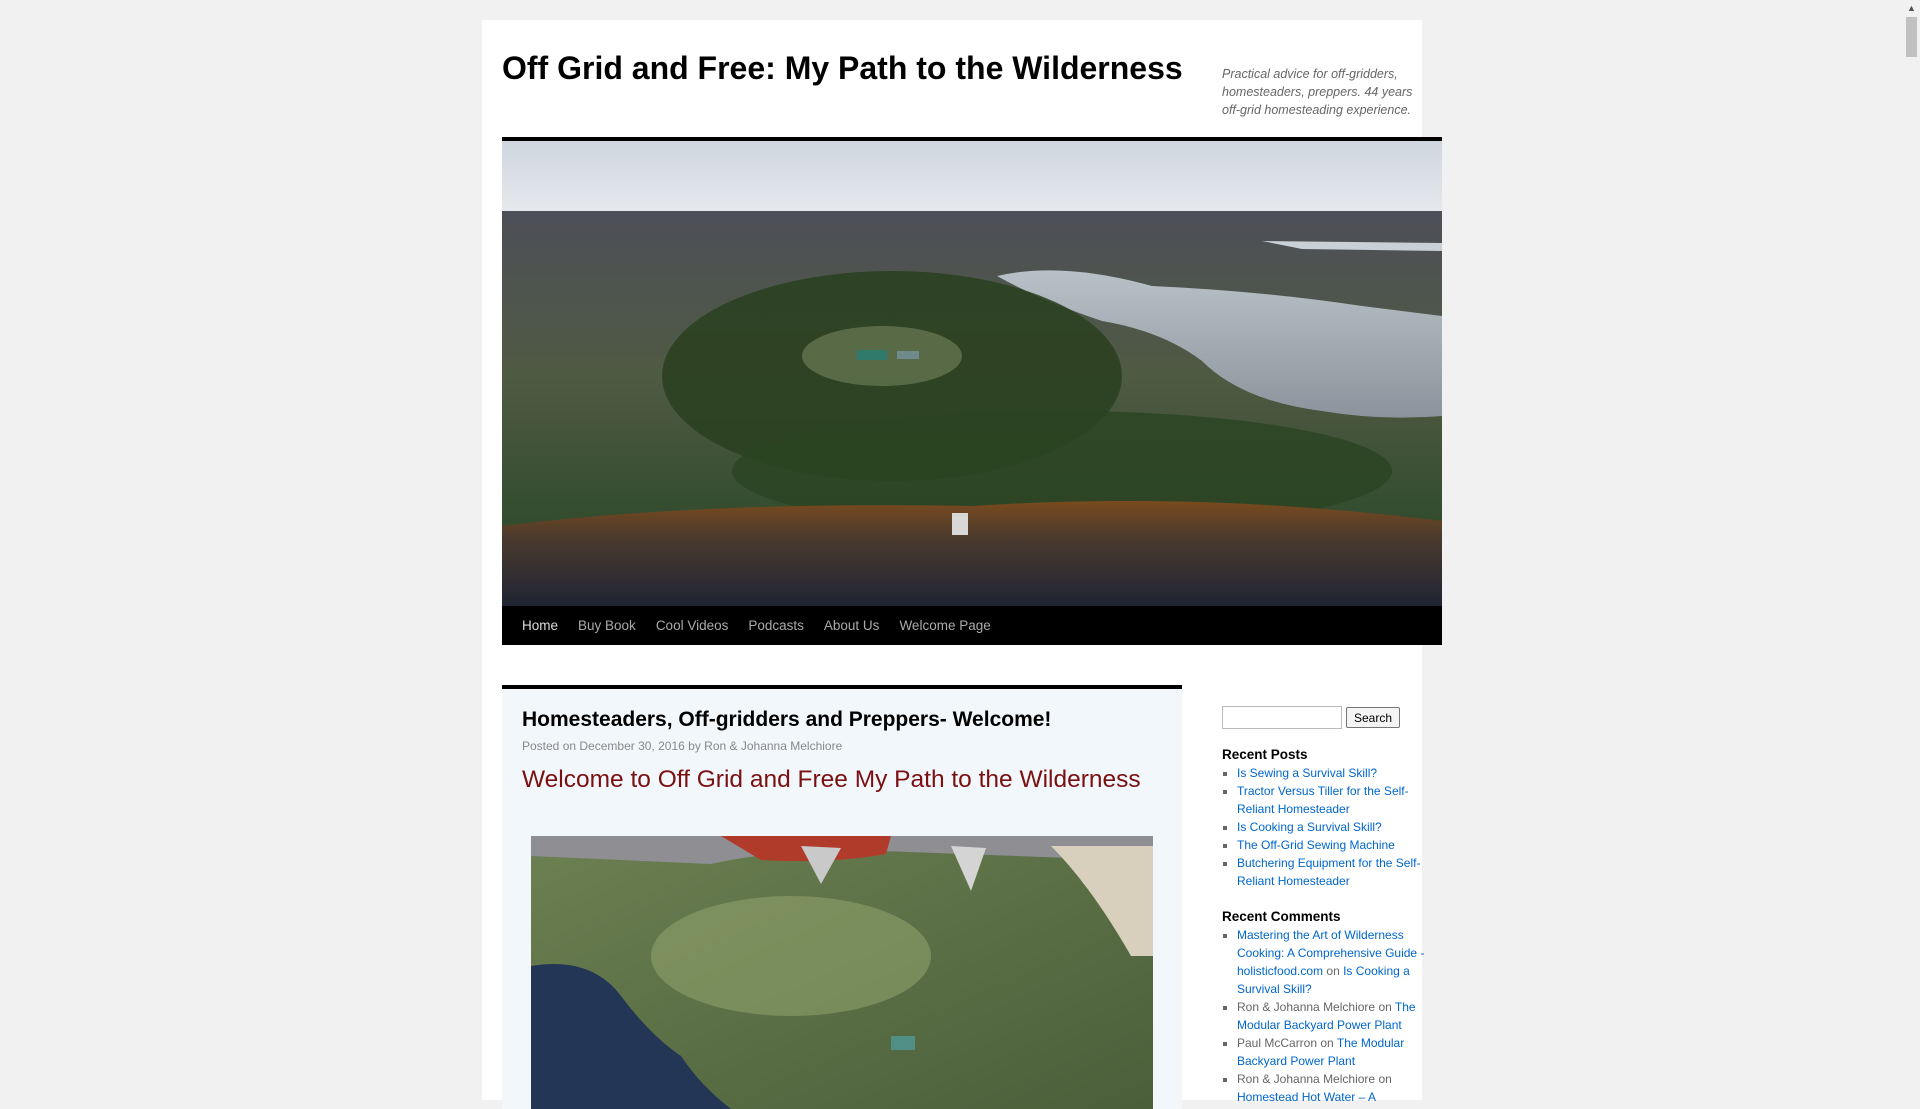 The width and height of the screenshot is (1920, 1109). I want to click on post-date-link: December 30, 2016, so click(631, 746).